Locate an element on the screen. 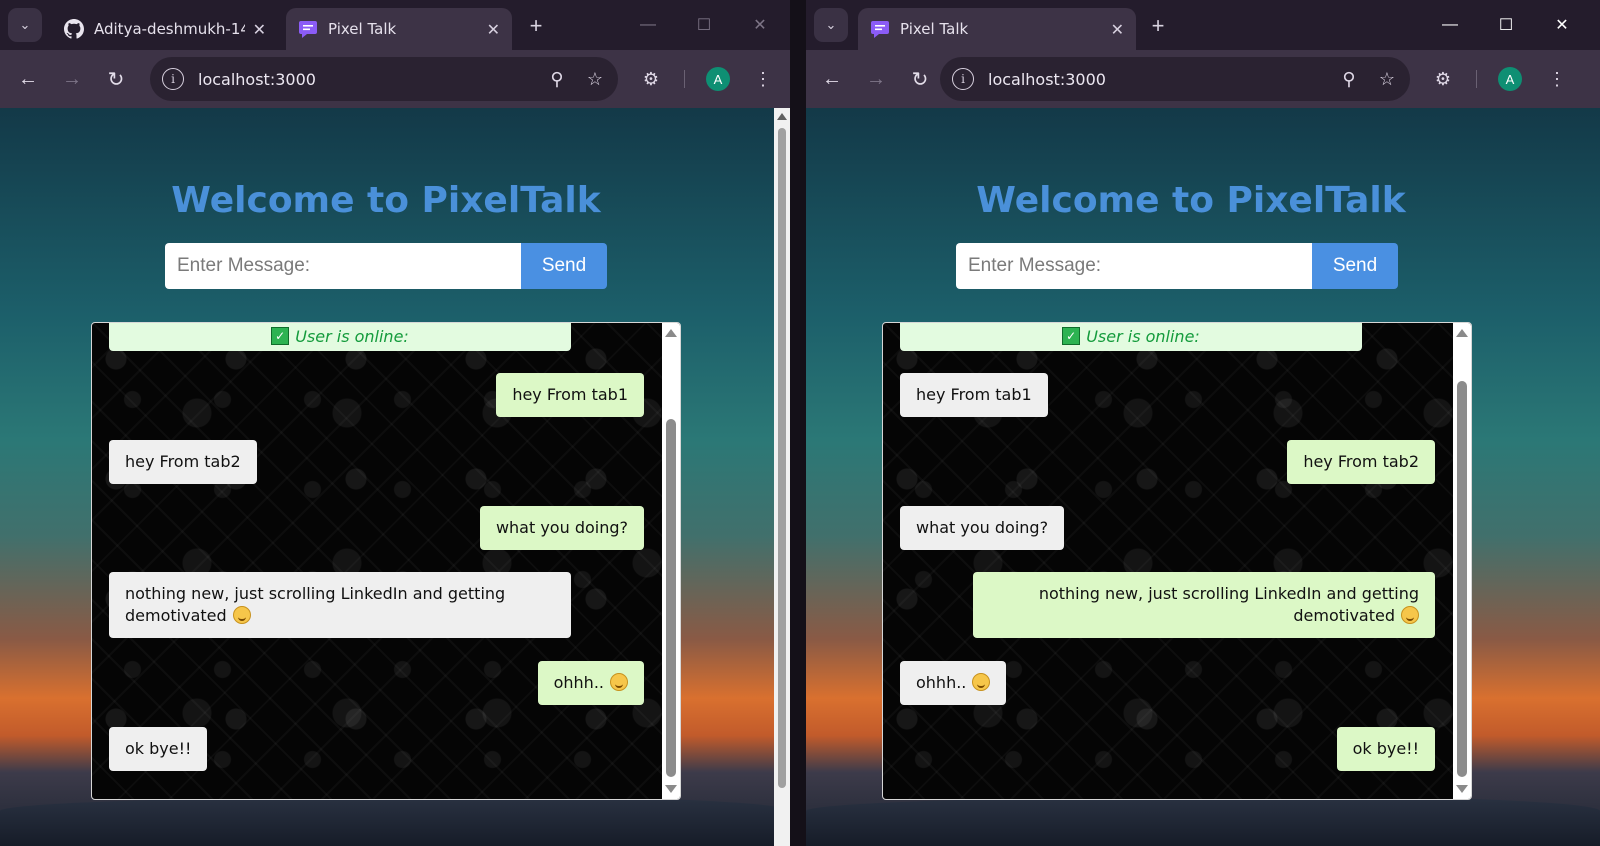  message-text: hey From tab1 is located at coordinates (570, 394).